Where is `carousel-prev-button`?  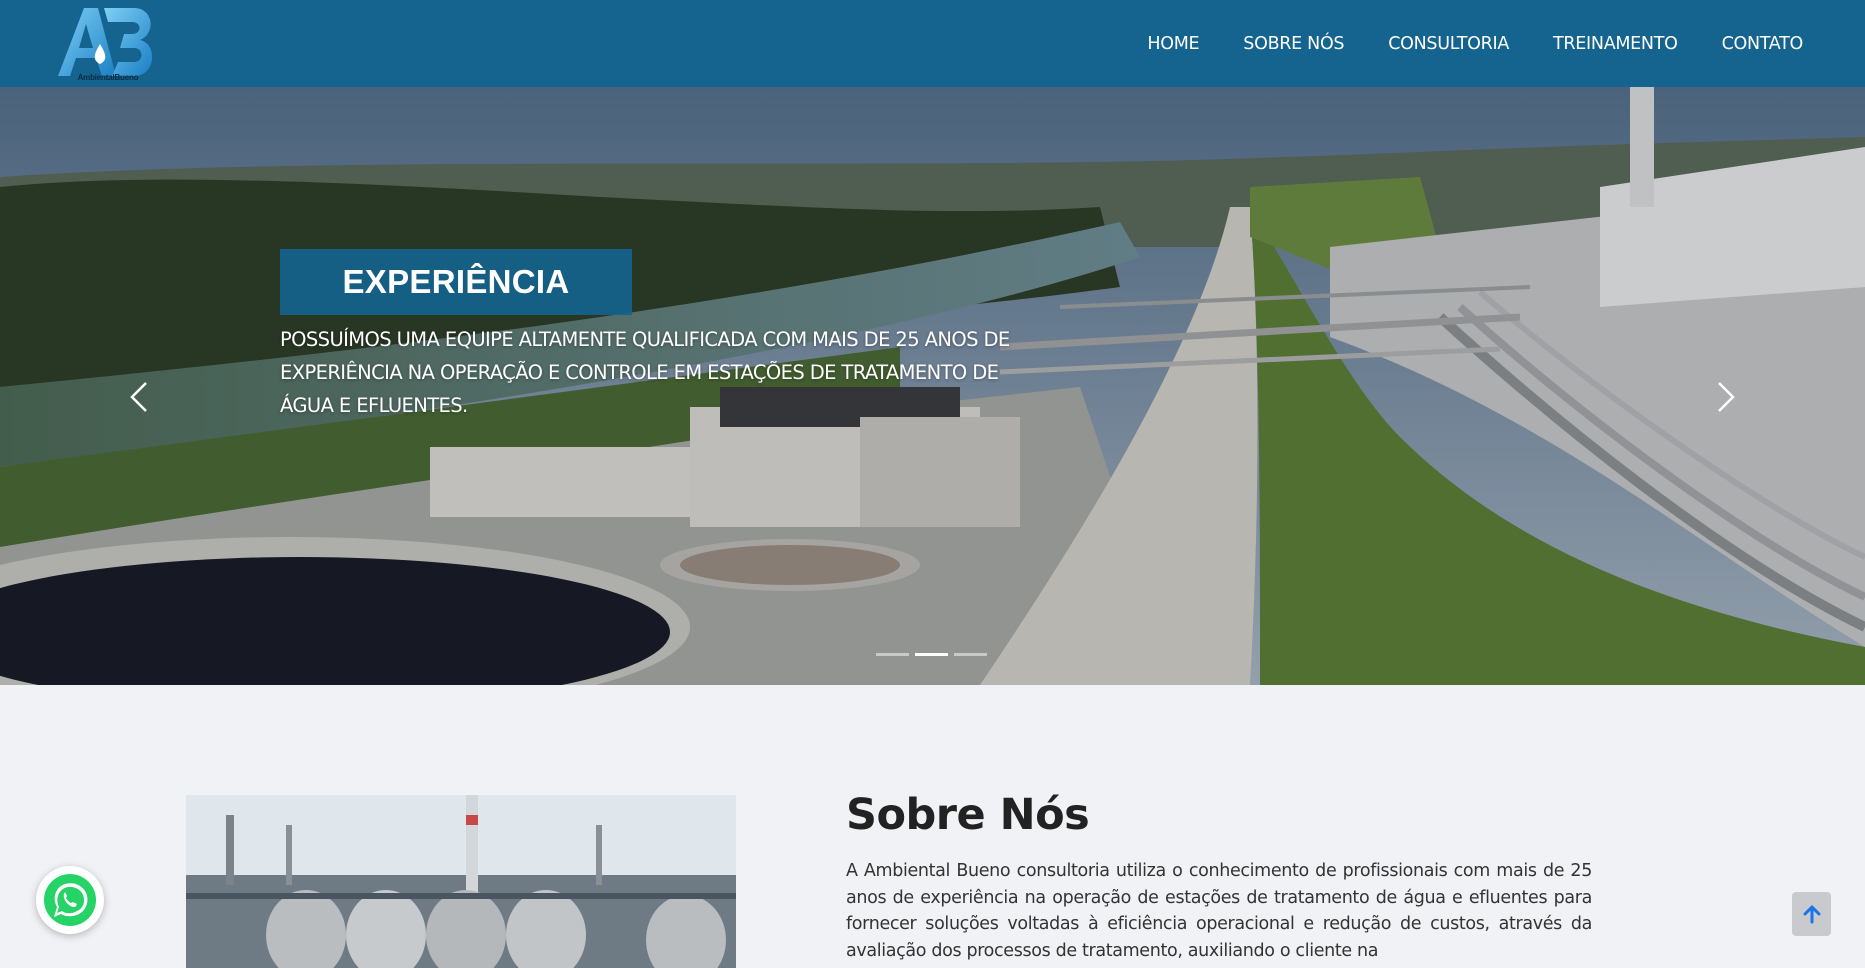
carousel-prev-button is located at coordinates (140, 397).